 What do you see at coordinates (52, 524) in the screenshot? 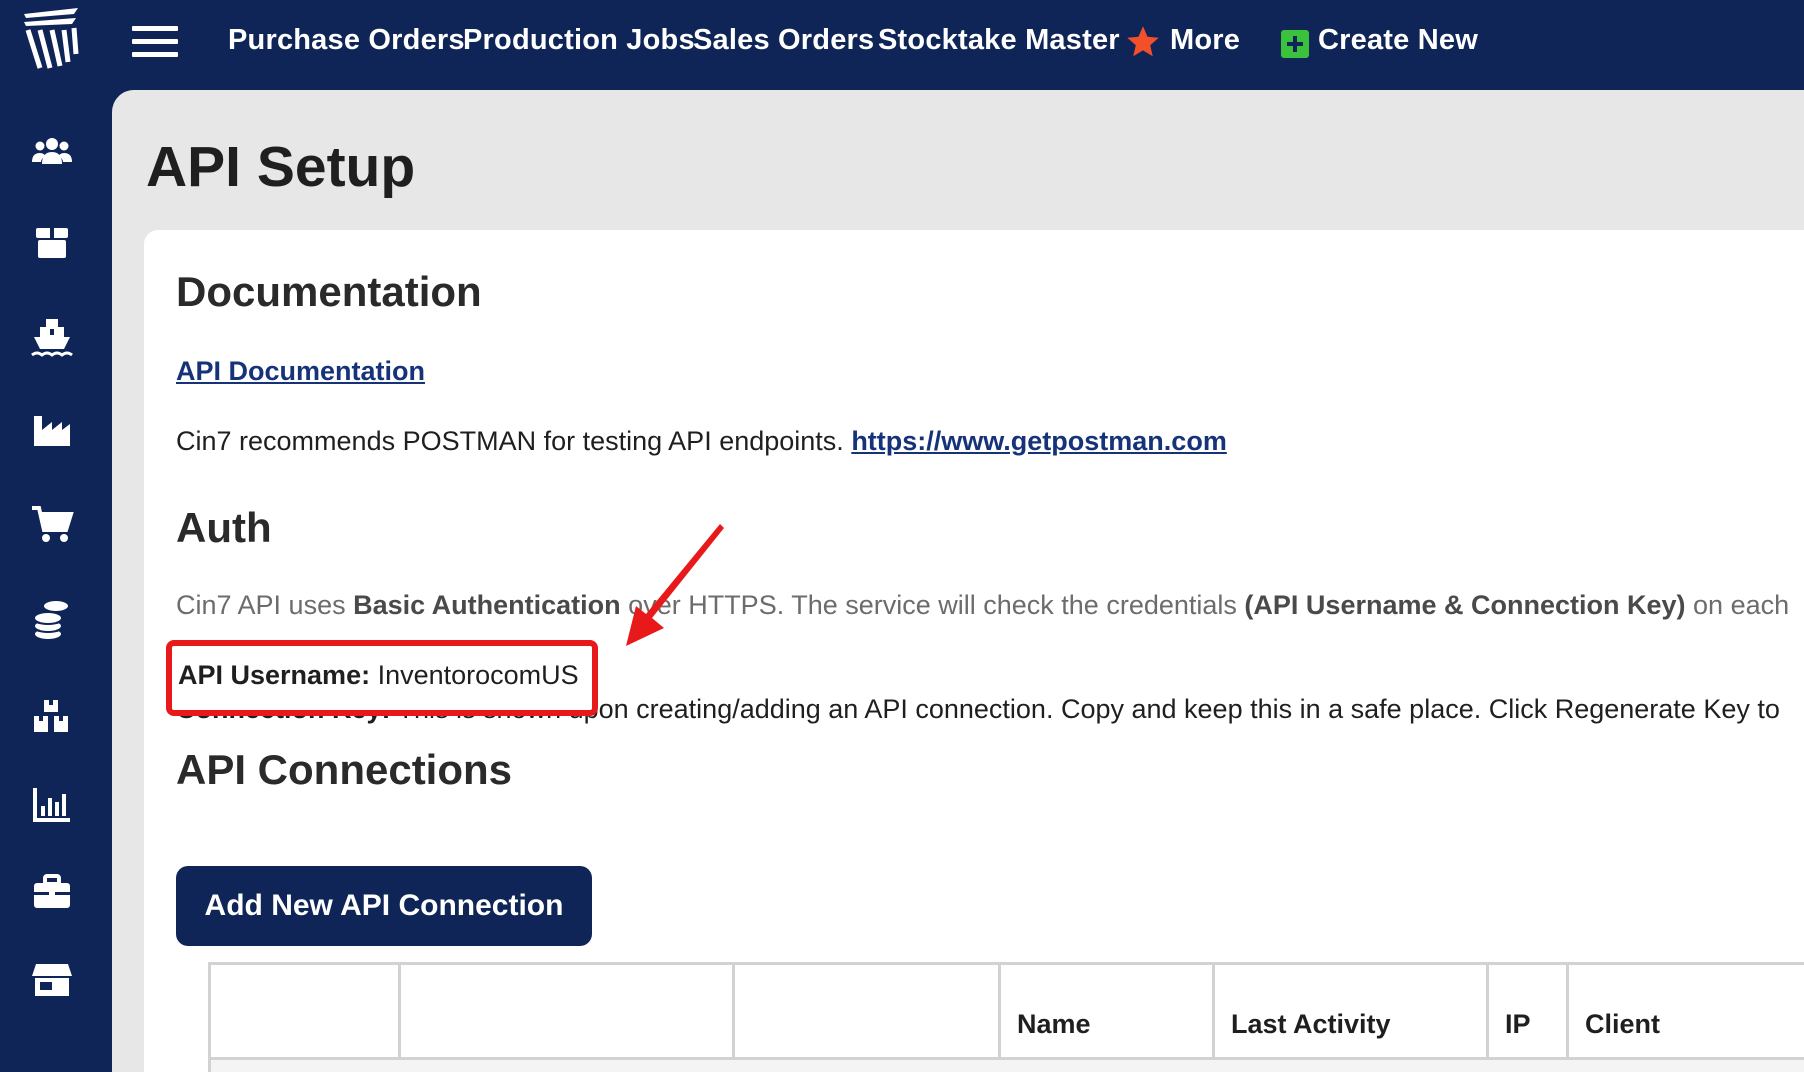
I see `cart-icon` at bounding box center [52, 524].